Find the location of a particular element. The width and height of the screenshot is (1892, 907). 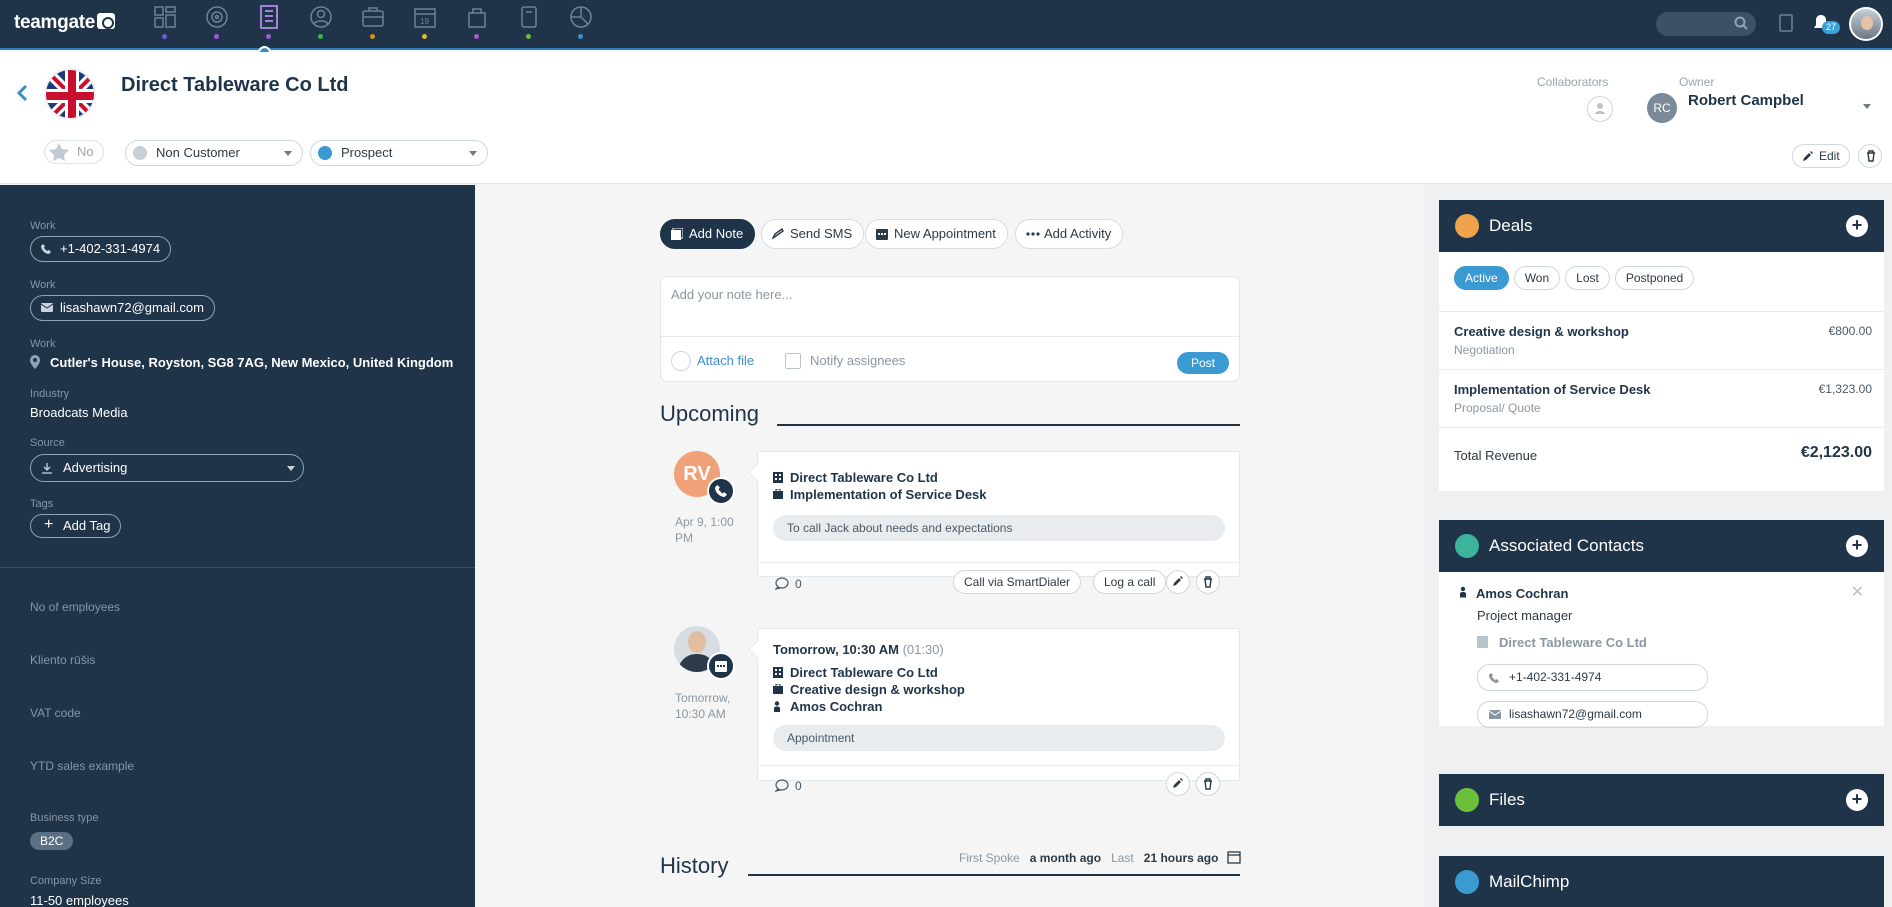

contact-email-field: lisashawn72@gmail.com is located at coordinates (1592, 714).